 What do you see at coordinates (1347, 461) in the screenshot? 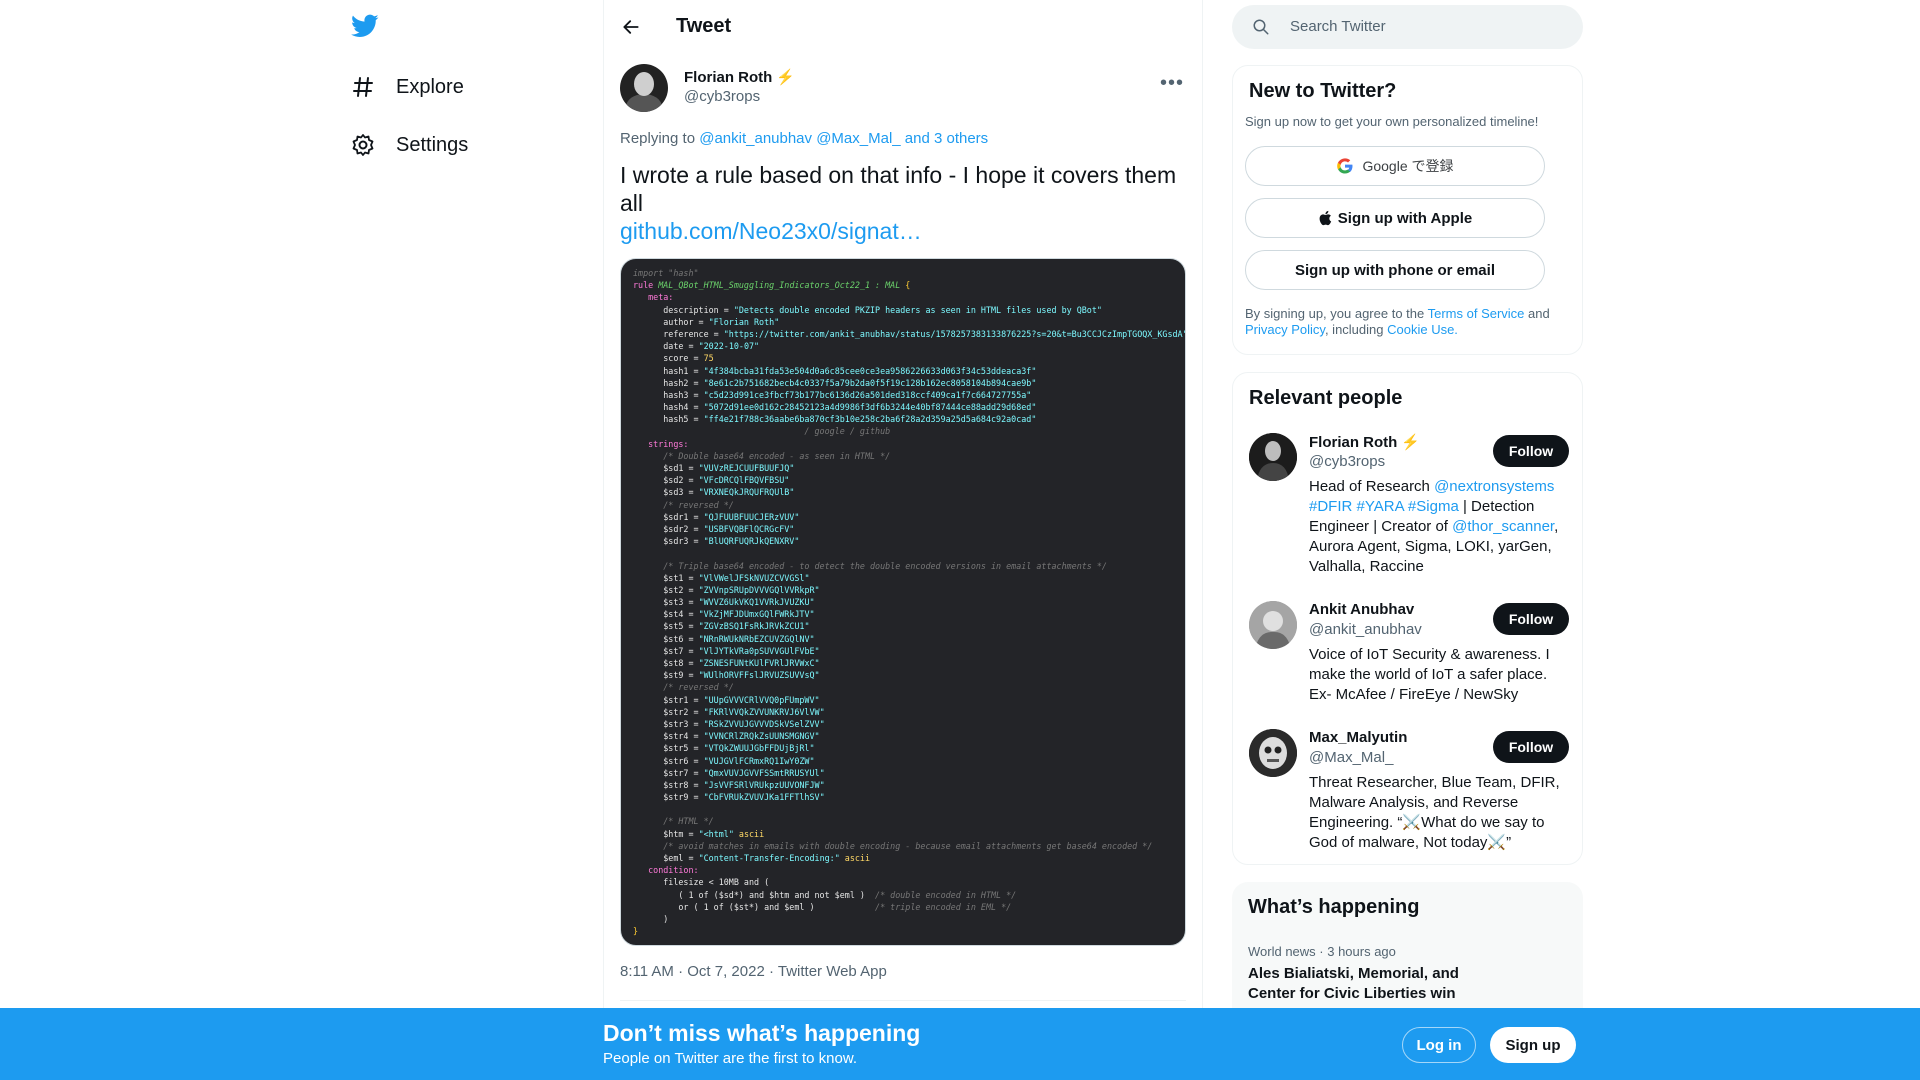
I see `person-handle: @cyb3rops` at bounding box center [1347, 461].